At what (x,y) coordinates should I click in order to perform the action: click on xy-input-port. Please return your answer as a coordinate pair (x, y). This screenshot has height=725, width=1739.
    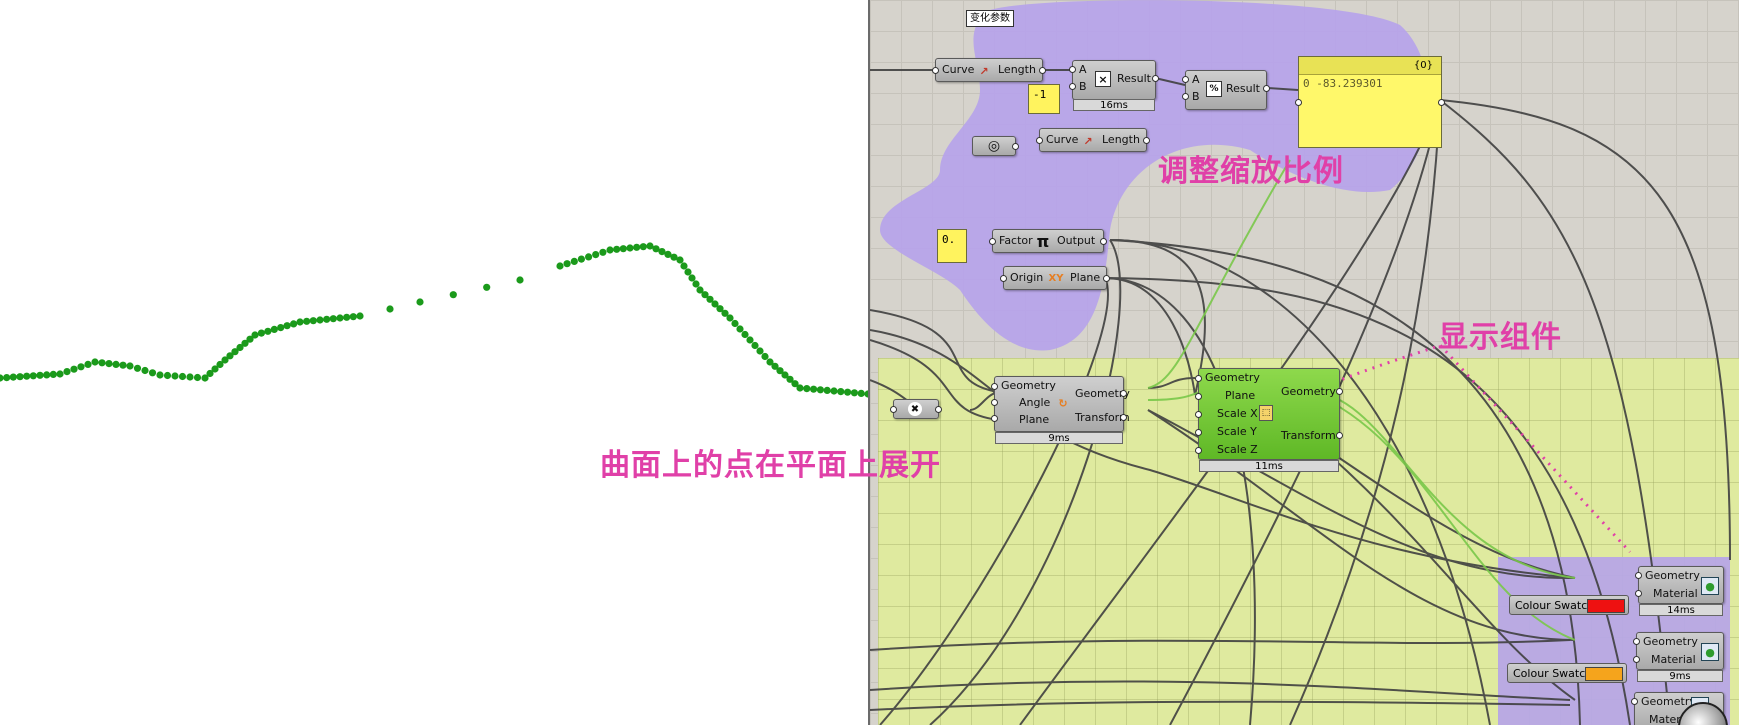
    Looking at the image, I should click on (1003, 278).